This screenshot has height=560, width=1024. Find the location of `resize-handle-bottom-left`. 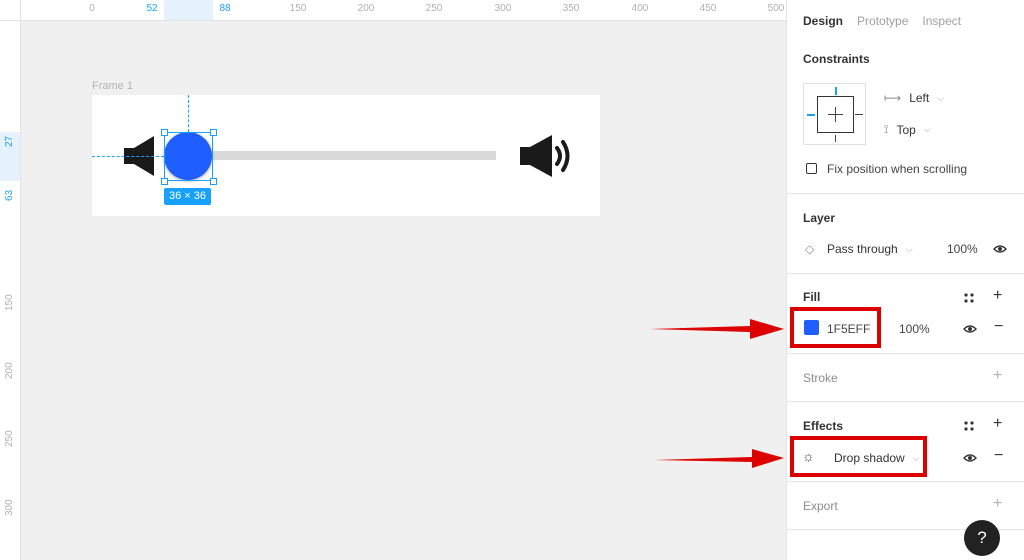

resize-handle-bottom-left is located at coordinates (164, 181).